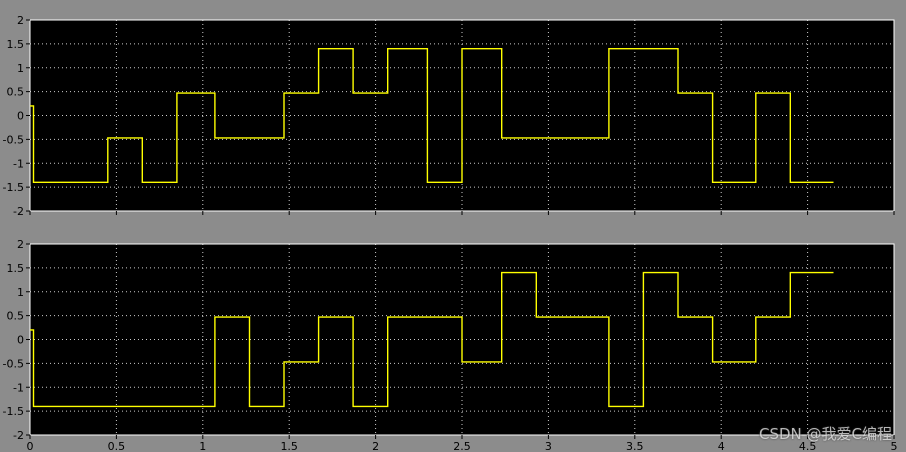  I want to click on x-tick-label: 3.5, so click(635, 446).